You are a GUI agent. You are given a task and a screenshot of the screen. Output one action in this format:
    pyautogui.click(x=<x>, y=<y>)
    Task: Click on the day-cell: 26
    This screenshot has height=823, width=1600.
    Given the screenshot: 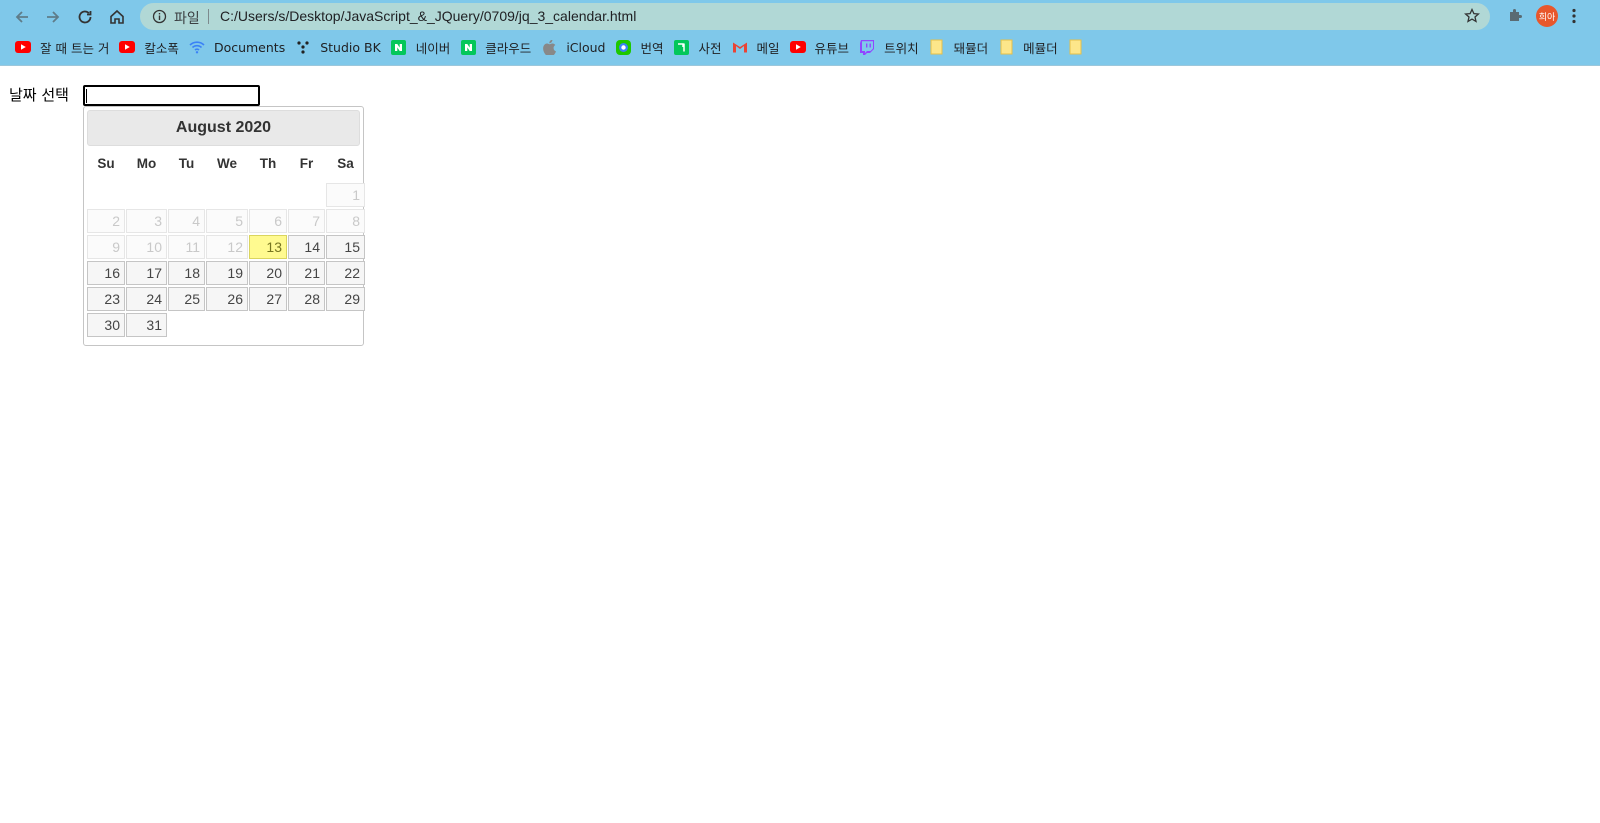 What is the action you would take?
    pyautogui.click(x=227, y=299)
    